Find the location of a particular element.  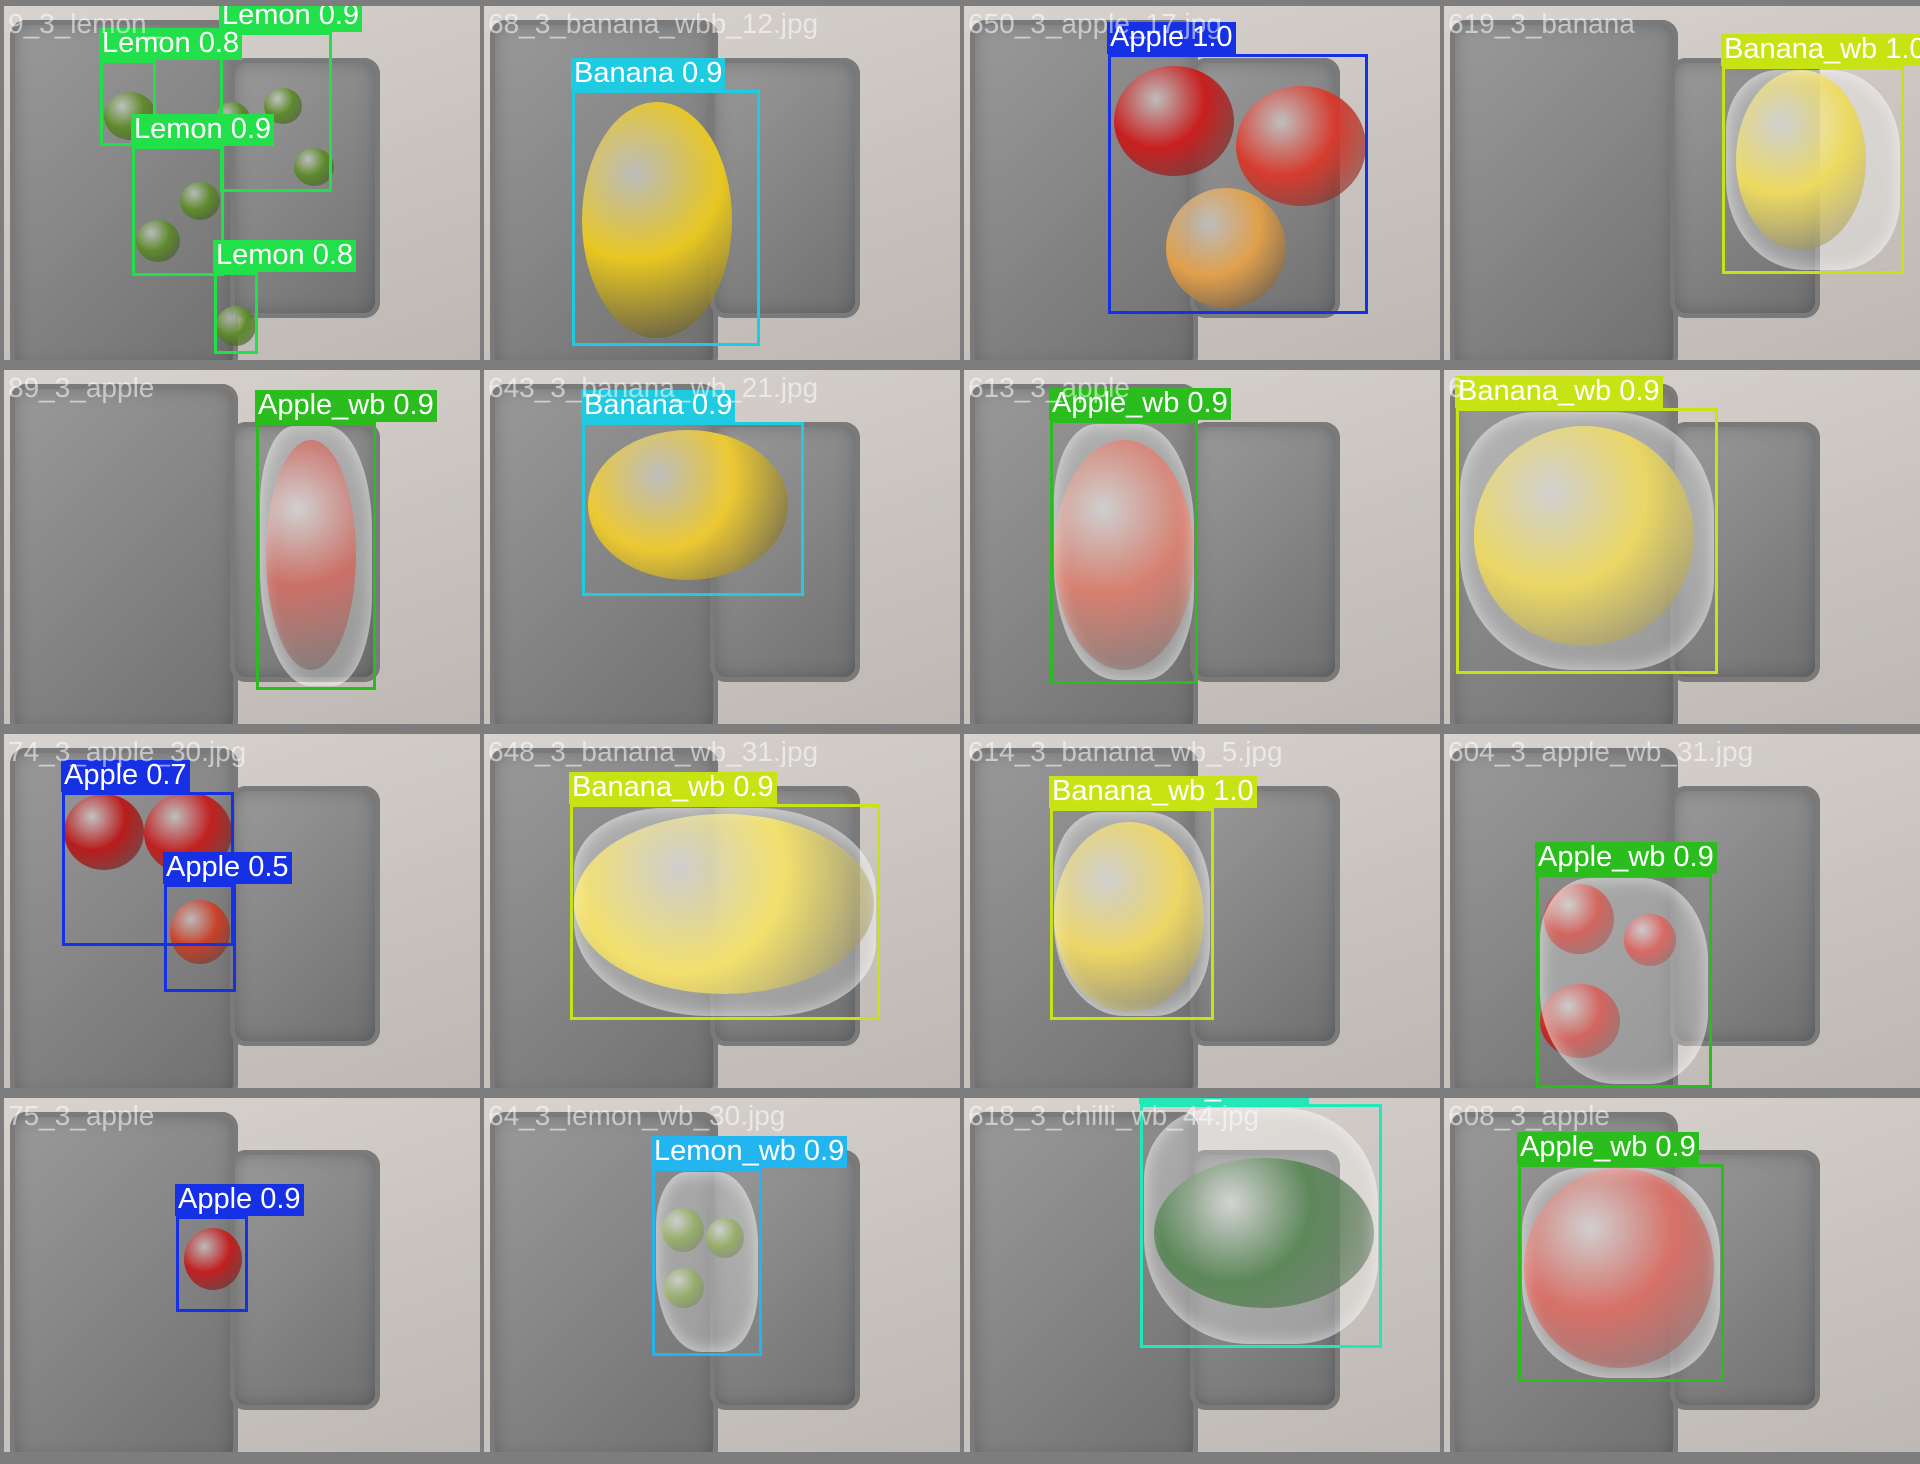

detection-label: Banana 0.9 is located at coordinates (648, 73).